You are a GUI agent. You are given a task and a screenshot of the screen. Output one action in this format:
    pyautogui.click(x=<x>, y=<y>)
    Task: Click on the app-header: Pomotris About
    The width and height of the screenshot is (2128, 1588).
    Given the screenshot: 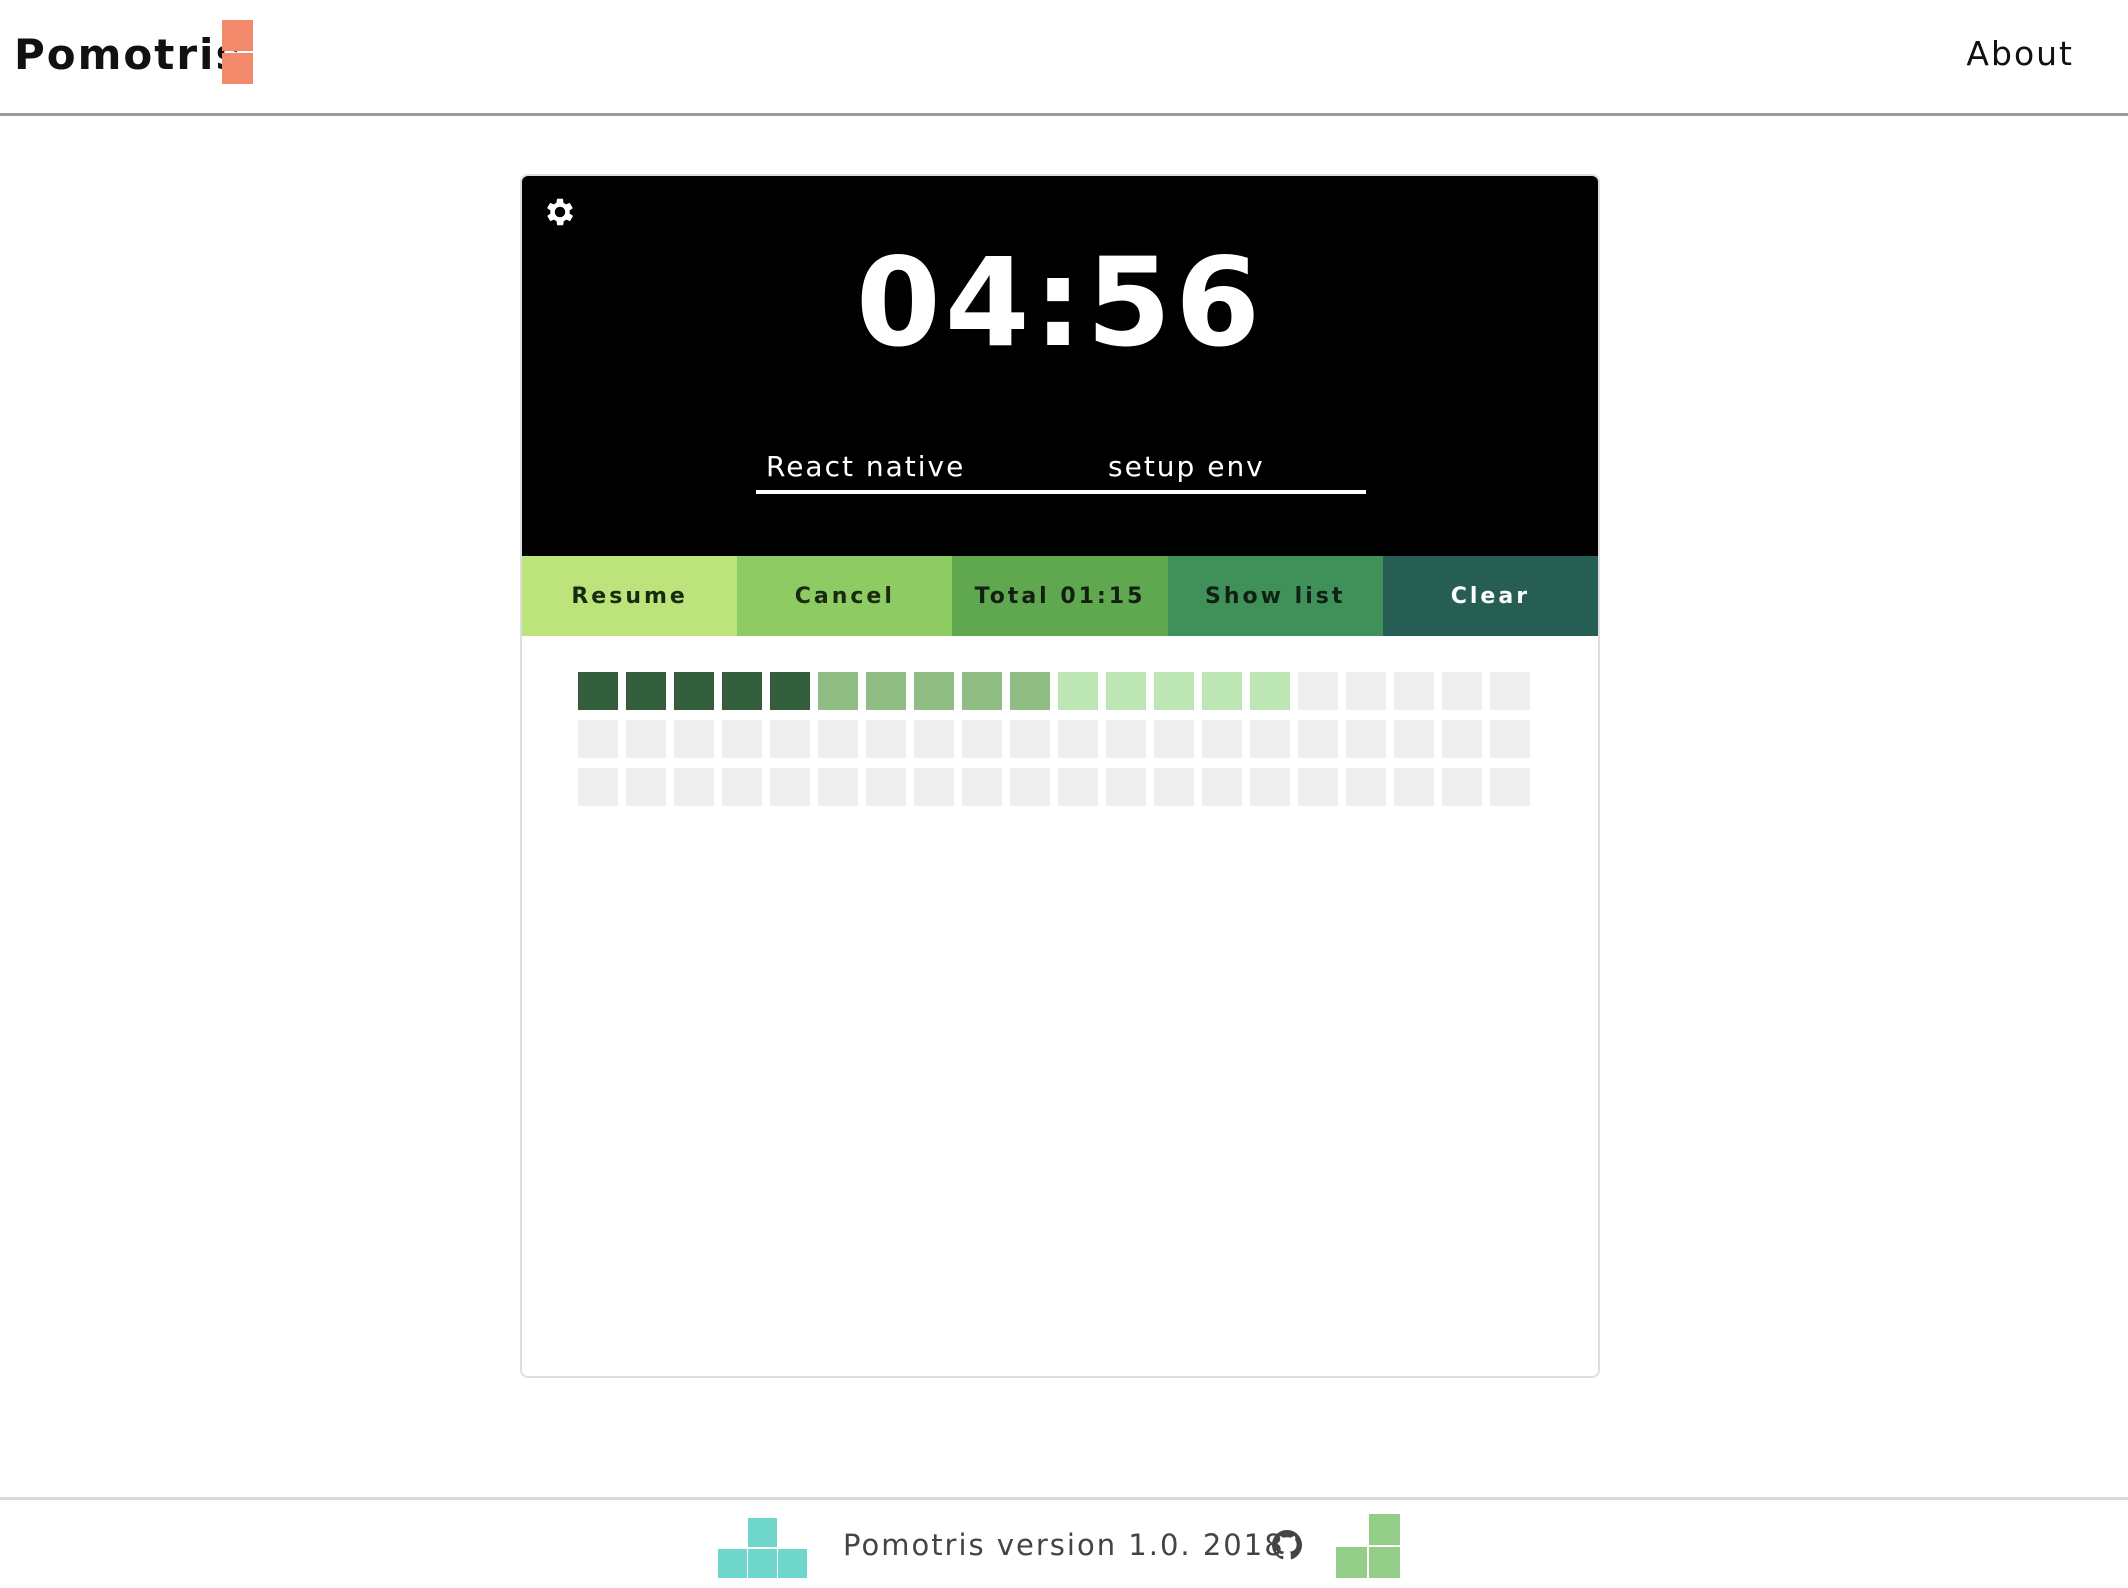 What is the action you would take?
    pyautogui.click(x=1064, y=58)
    